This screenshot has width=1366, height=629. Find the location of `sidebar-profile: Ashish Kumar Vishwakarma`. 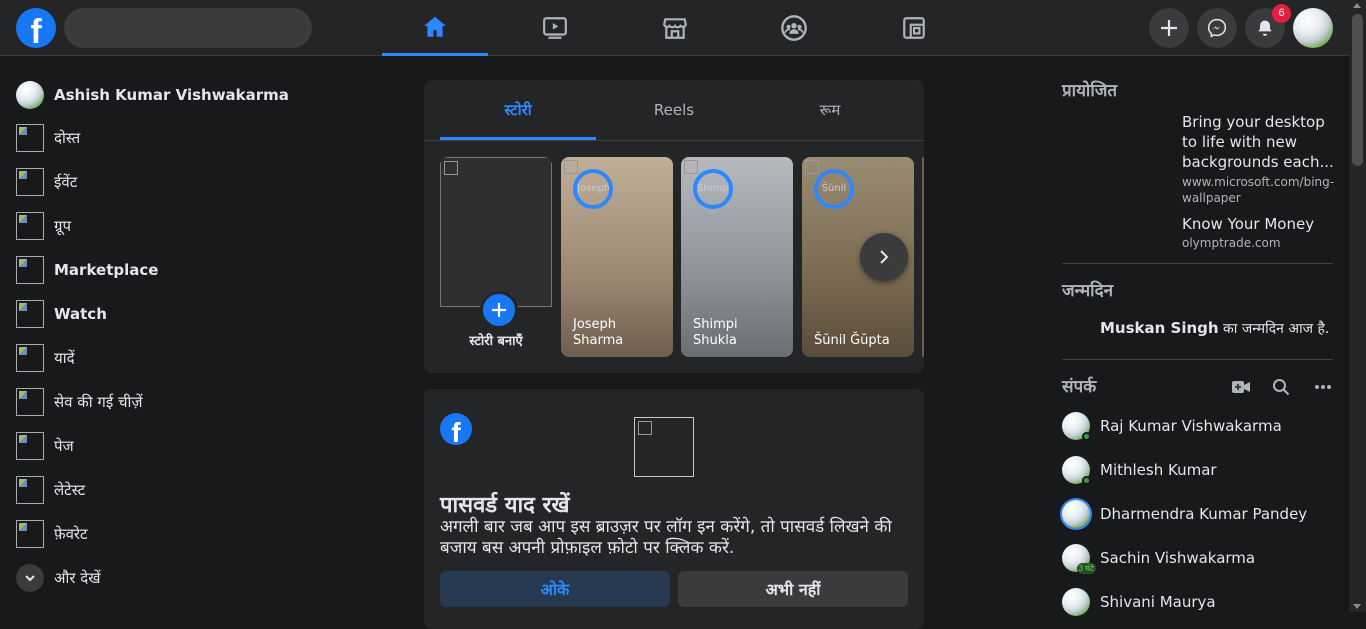

sidebar-profile: Ashish Kumar Vishwakarma is located at coordinates (152, 95).